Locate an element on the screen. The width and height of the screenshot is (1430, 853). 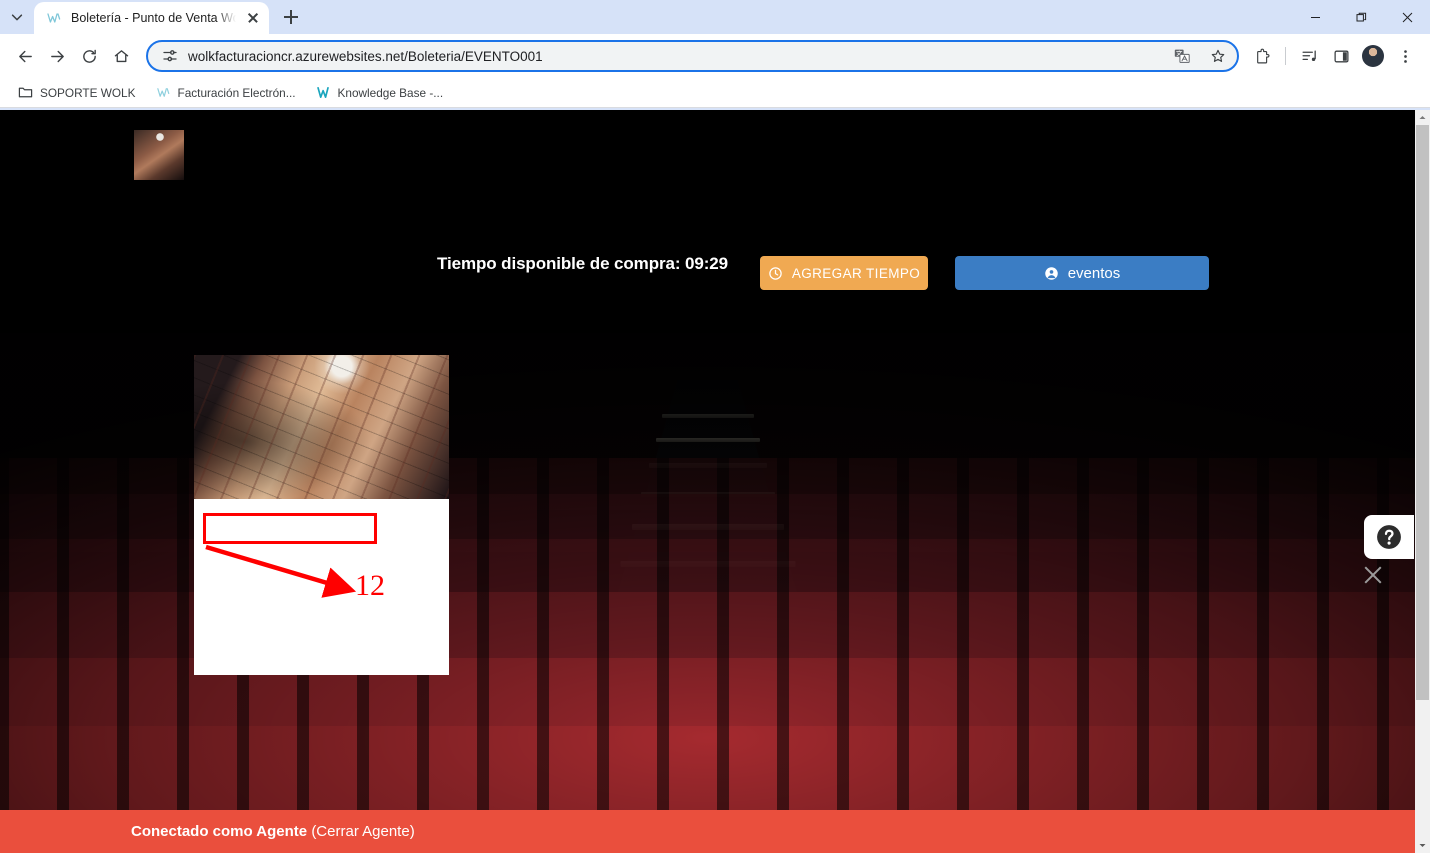
tab-title: Boletería - Punto de Venta Wolk is located at coordinates (153, 18).